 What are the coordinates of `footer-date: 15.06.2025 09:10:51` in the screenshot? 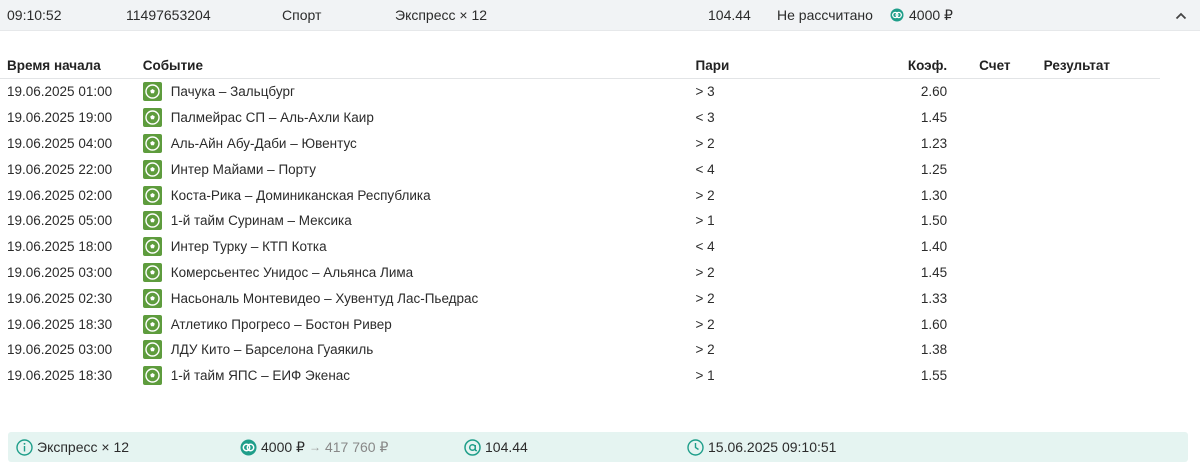 It's located at (761, 447).